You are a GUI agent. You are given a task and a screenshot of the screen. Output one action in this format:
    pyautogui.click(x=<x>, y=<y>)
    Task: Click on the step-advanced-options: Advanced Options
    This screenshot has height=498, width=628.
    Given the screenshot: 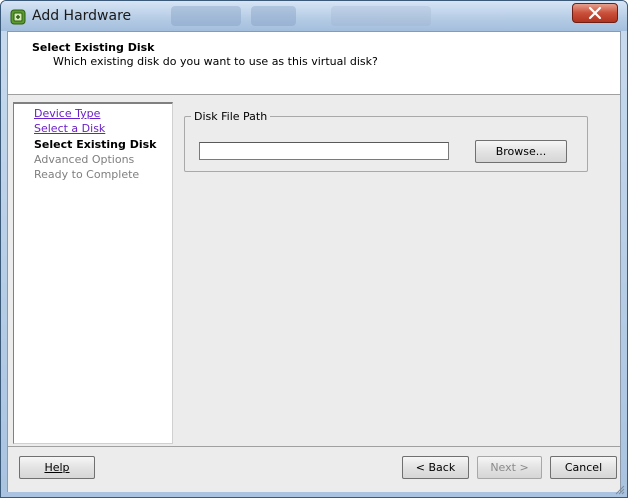 What is the action you would take?
    pyautogui.click(x=84, y=159)
    